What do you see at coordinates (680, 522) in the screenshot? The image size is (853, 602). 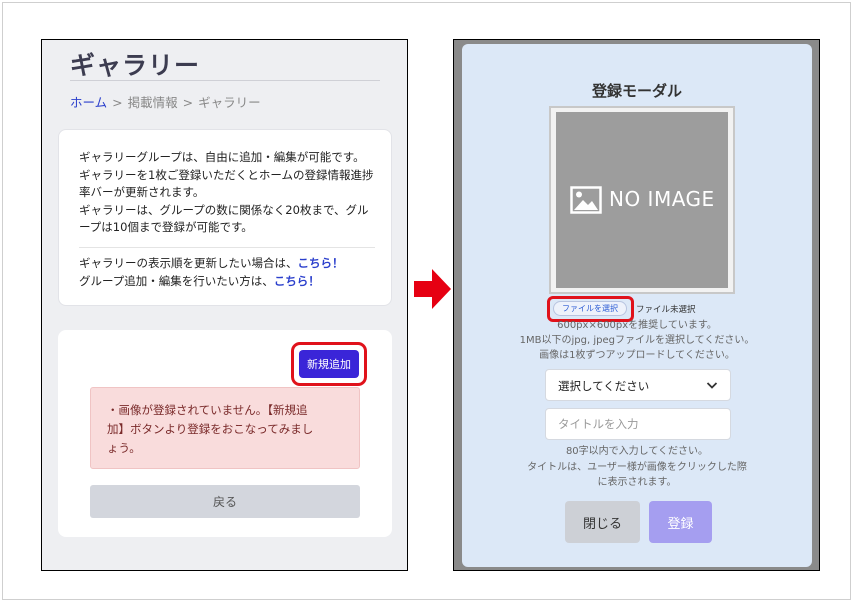 I see `register-button: 登録` at bounding box center [680, 522].